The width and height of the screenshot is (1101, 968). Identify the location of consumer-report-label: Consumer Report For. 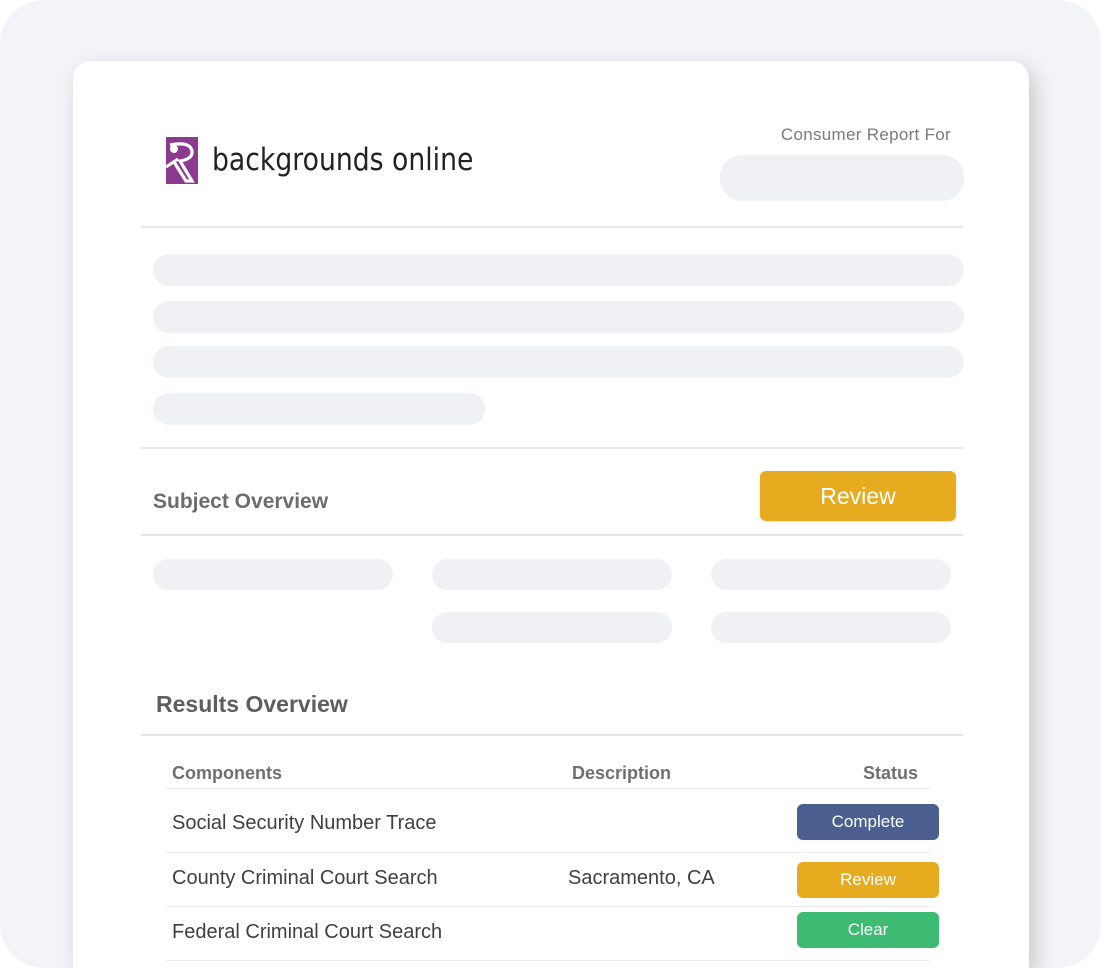
(865, 134).